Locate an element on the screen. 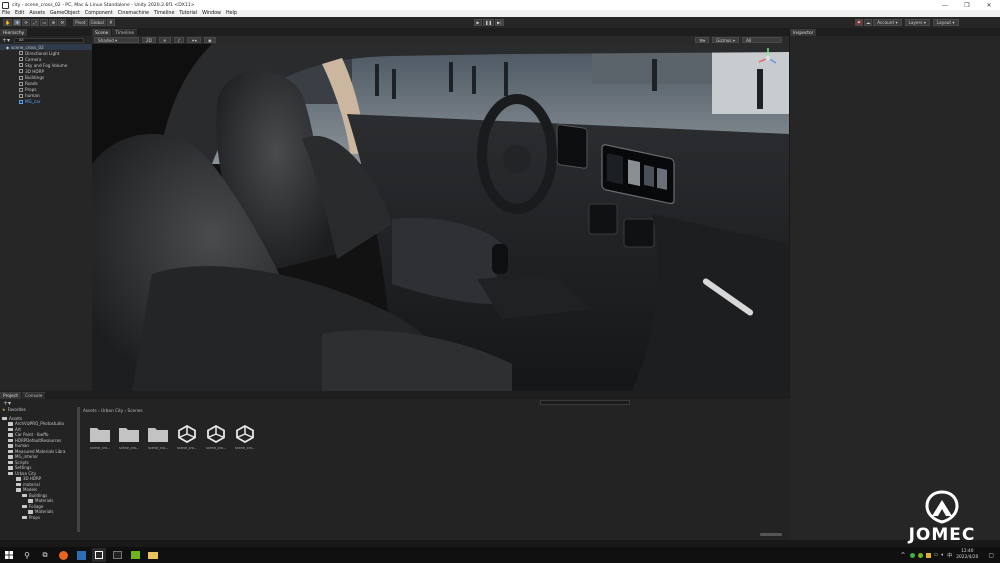  breadcrumb-item: Urban City is located at coordinates (112, 410).